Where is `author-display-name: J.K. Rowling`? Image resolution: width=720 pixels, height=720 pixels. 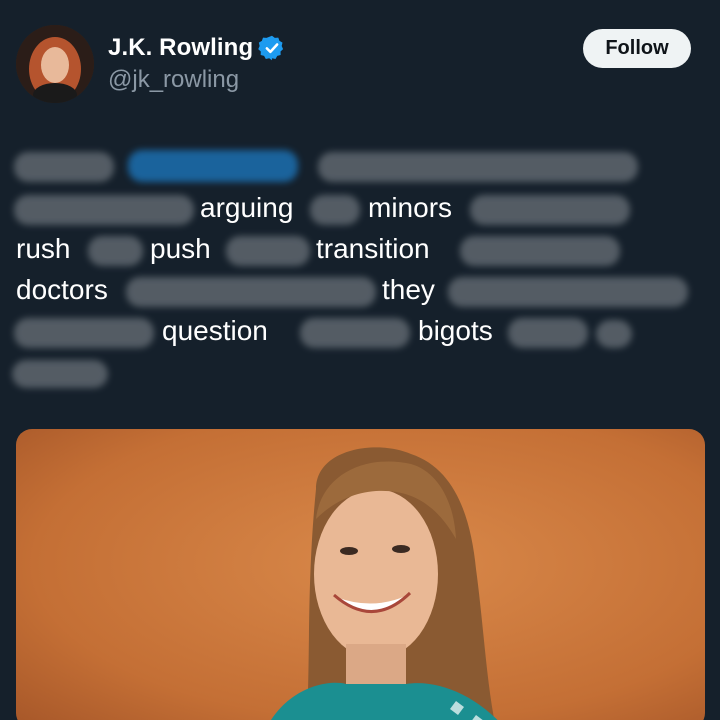
author-display-name: J.K. Rowling is located at coordinates (180, 48).